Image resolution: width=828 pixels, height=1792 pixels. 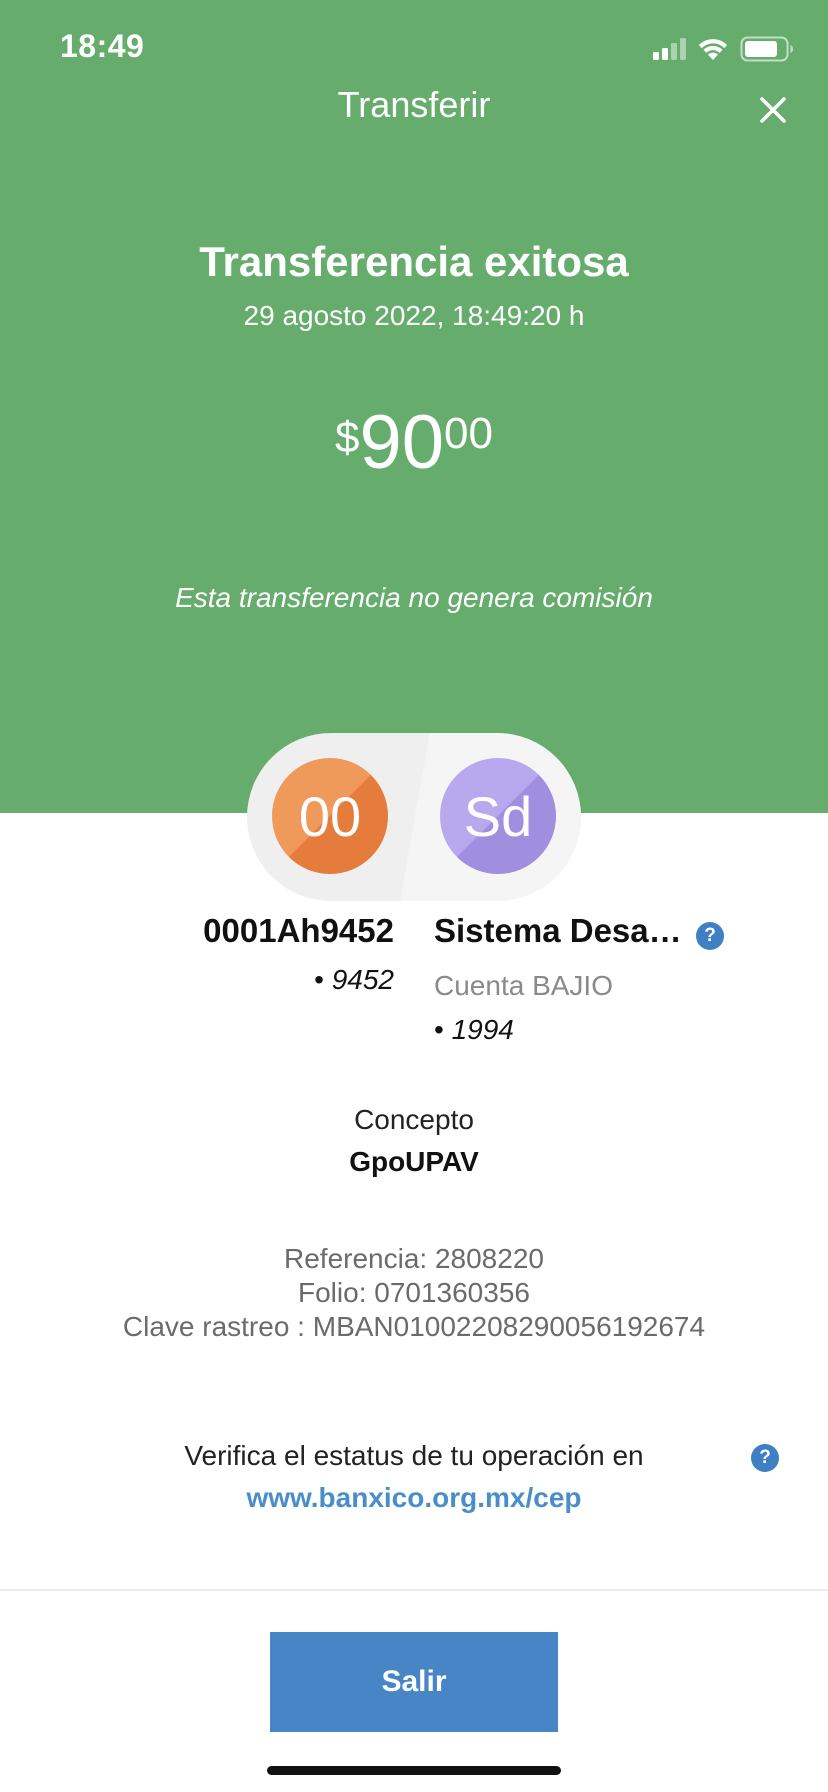 What do you see at coordinates (298, 930) in the screenshot?
I see `origin-account-name: 0001Ah9452` at bounding box center [298, 930].